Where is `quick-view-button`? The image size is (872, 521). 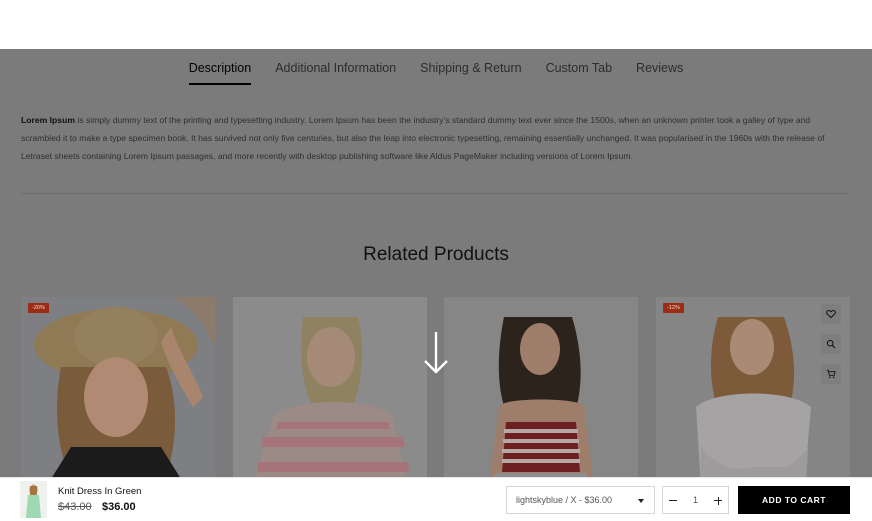 quick-view-button is located at coordinates (831, 344).